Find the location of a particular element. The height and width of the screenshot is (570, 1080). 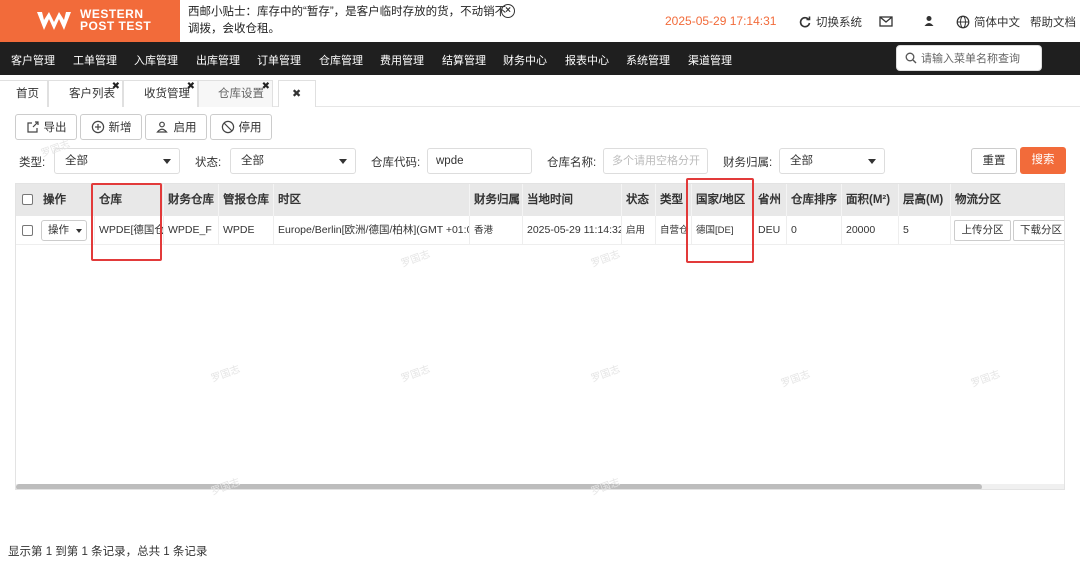

col-status: 状态 is located at coordinates (639, 200).